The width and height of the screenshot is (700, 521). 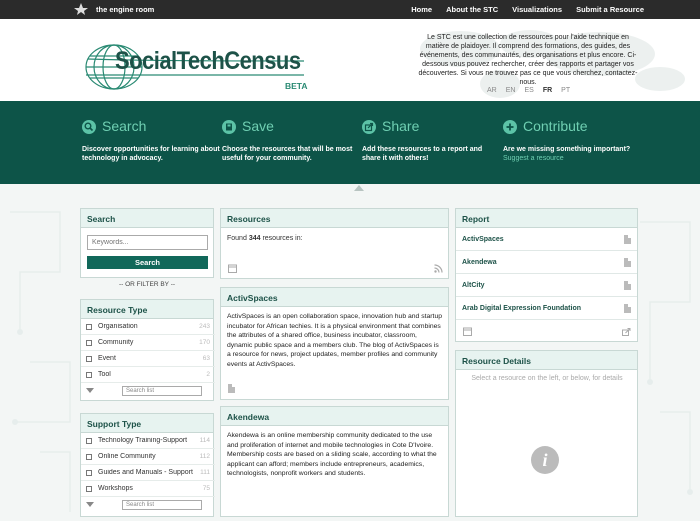 I want to click on search-panel: Search Search, so click(x=147, y=243).